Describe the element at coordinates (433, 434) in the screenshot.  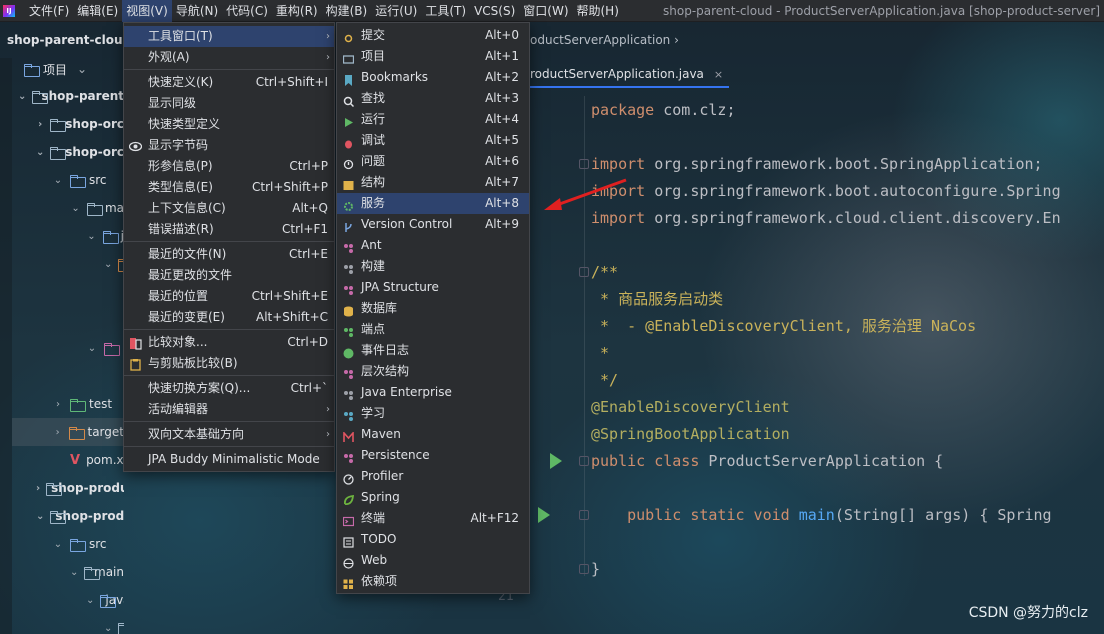
I see `tool-window-item-maven: Maven` at that location.